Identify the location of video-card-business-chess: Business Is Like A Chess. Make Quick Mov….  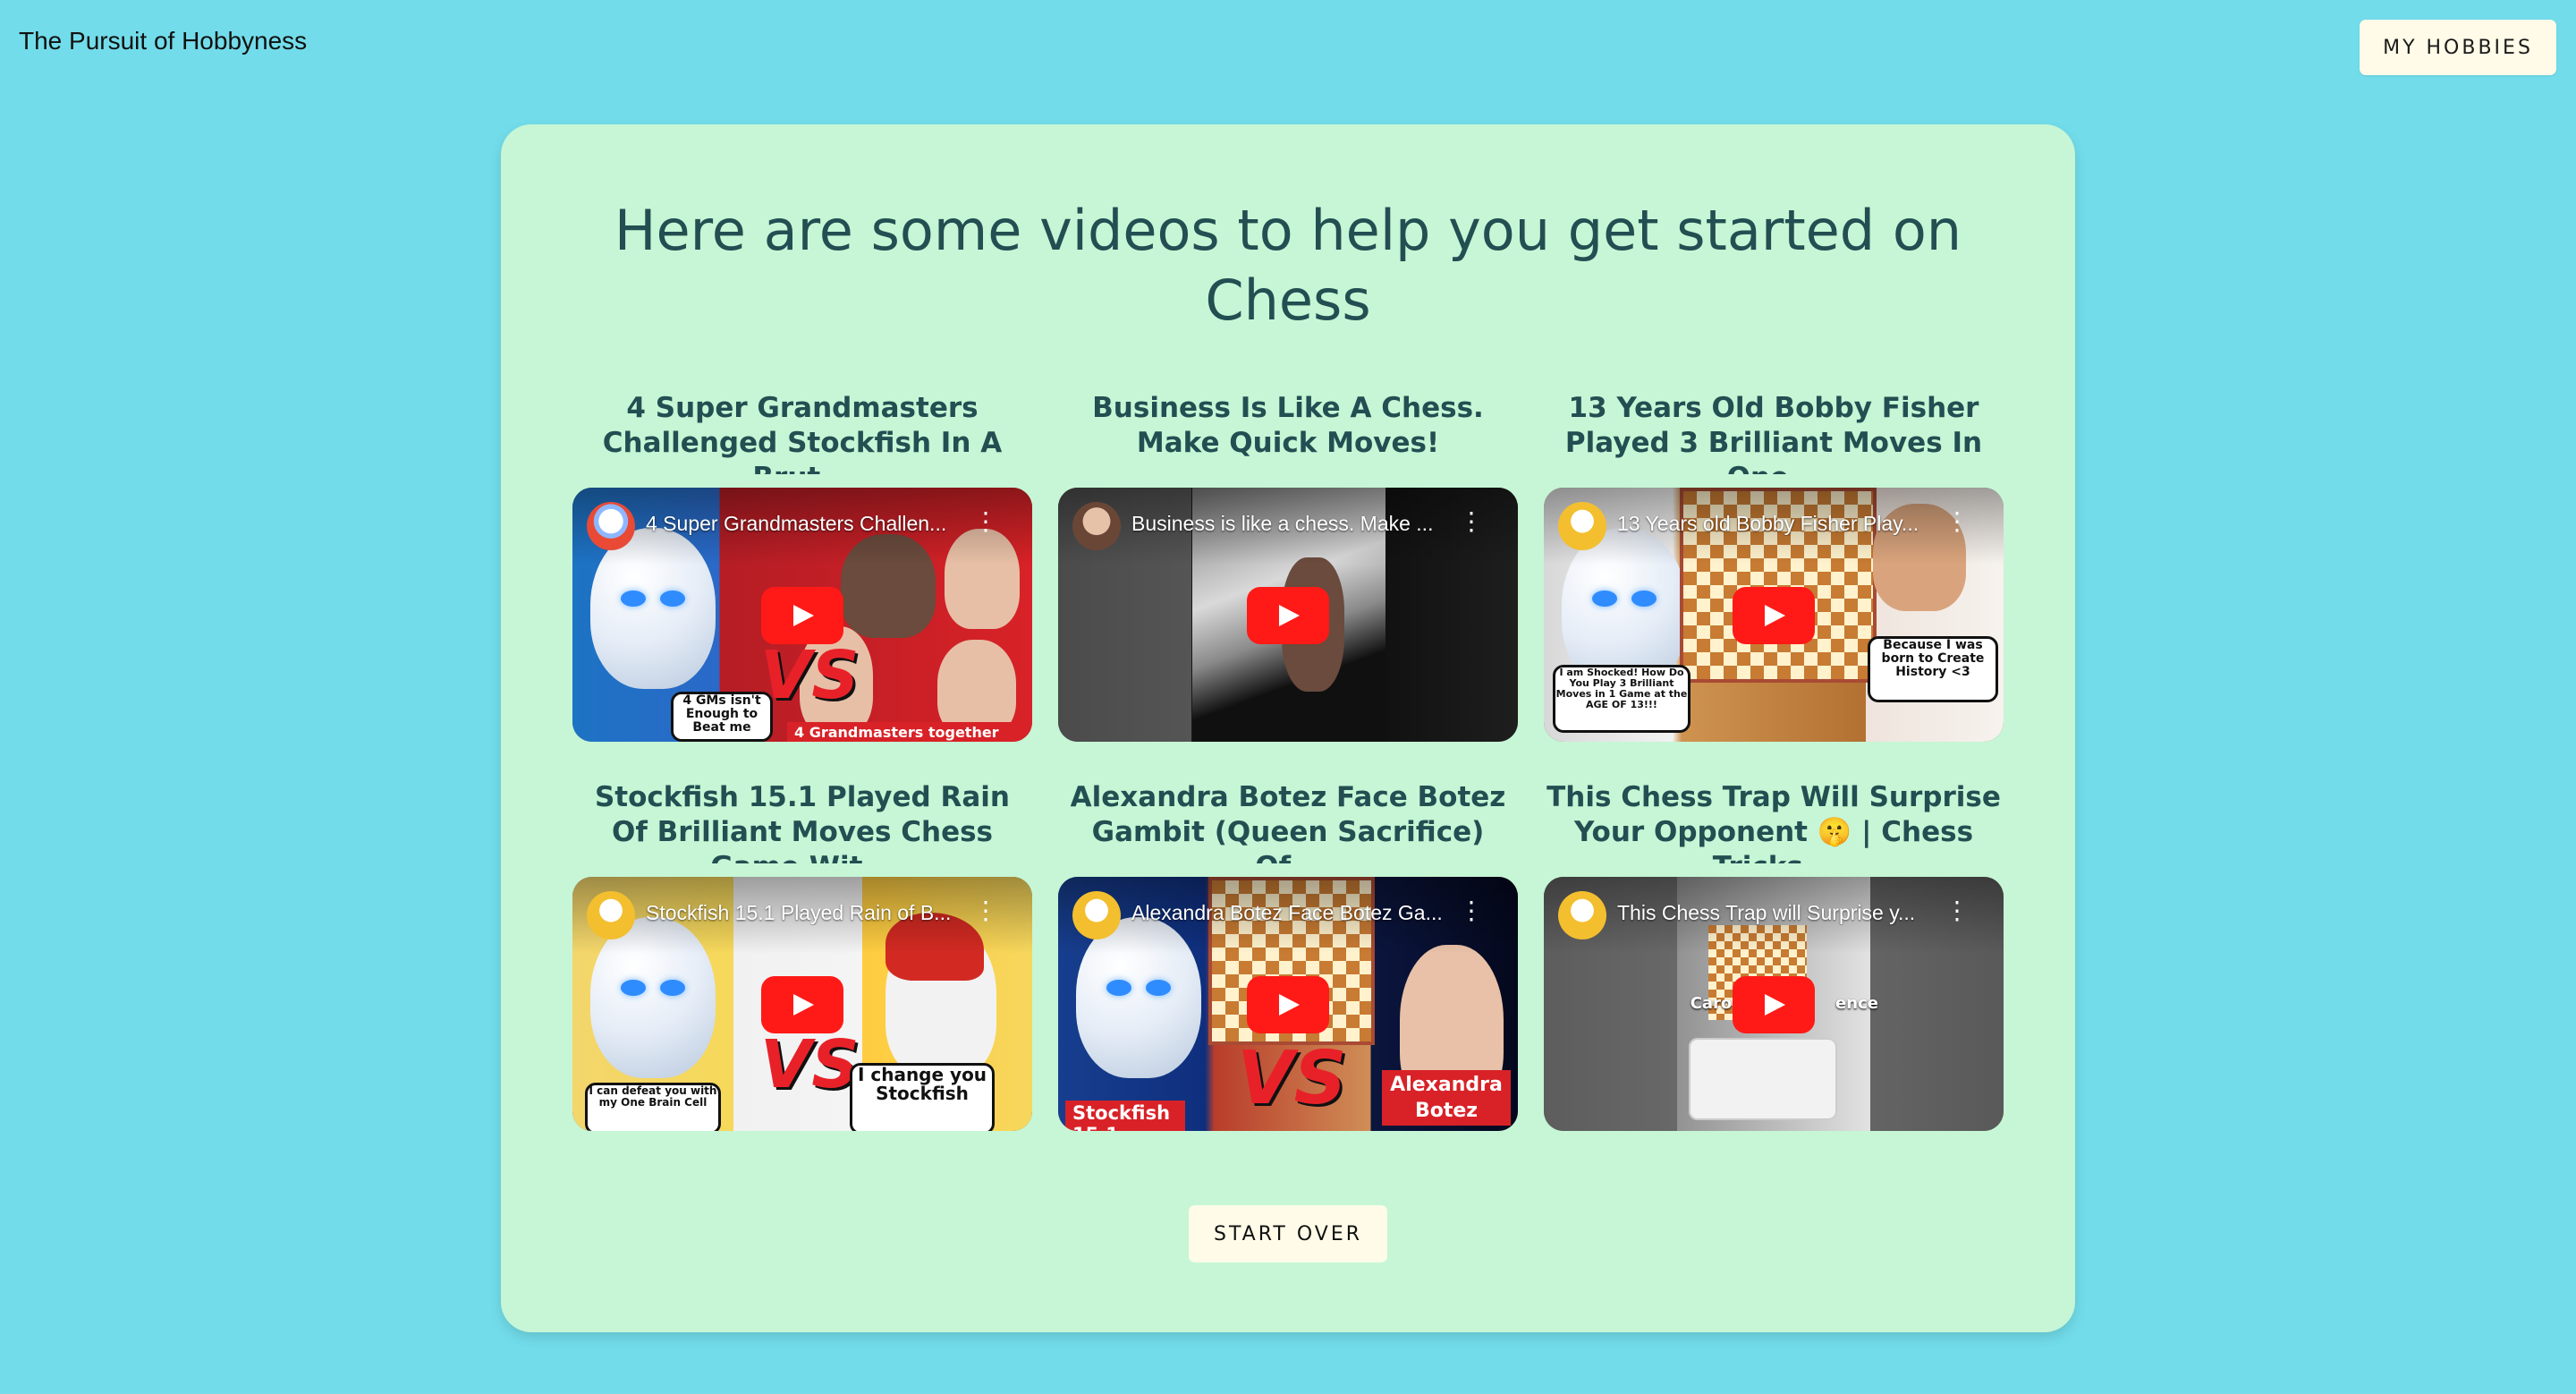
(1288, 566).